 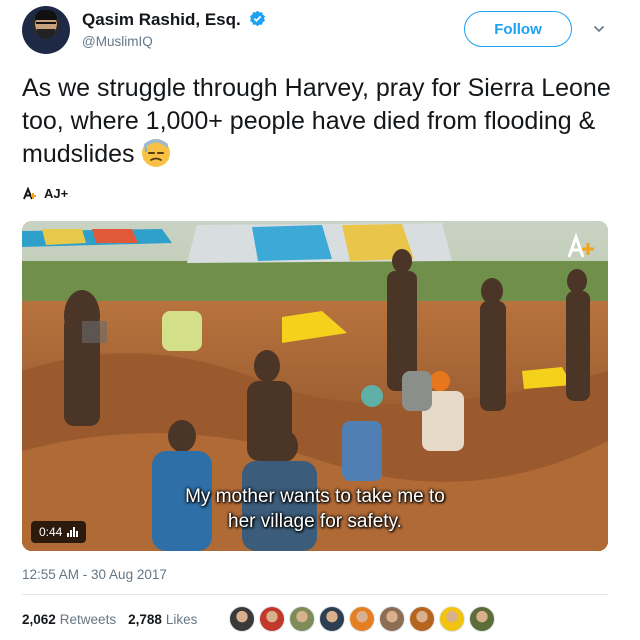 I want to click on avatar-glasses, so click(x=46, y=24).